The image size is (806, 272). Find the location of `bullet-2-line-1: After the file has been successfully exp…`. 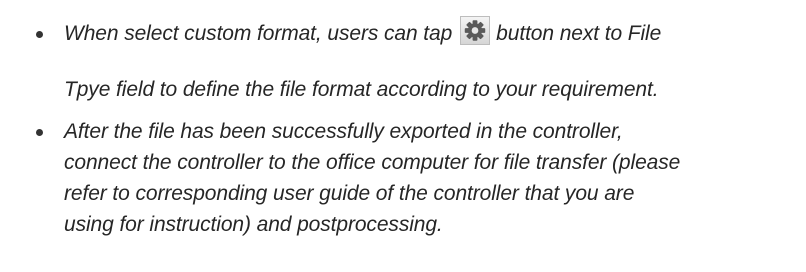

bullet-2-line-1: After the file has been successfully exp… is located at coordinates (343, 131).